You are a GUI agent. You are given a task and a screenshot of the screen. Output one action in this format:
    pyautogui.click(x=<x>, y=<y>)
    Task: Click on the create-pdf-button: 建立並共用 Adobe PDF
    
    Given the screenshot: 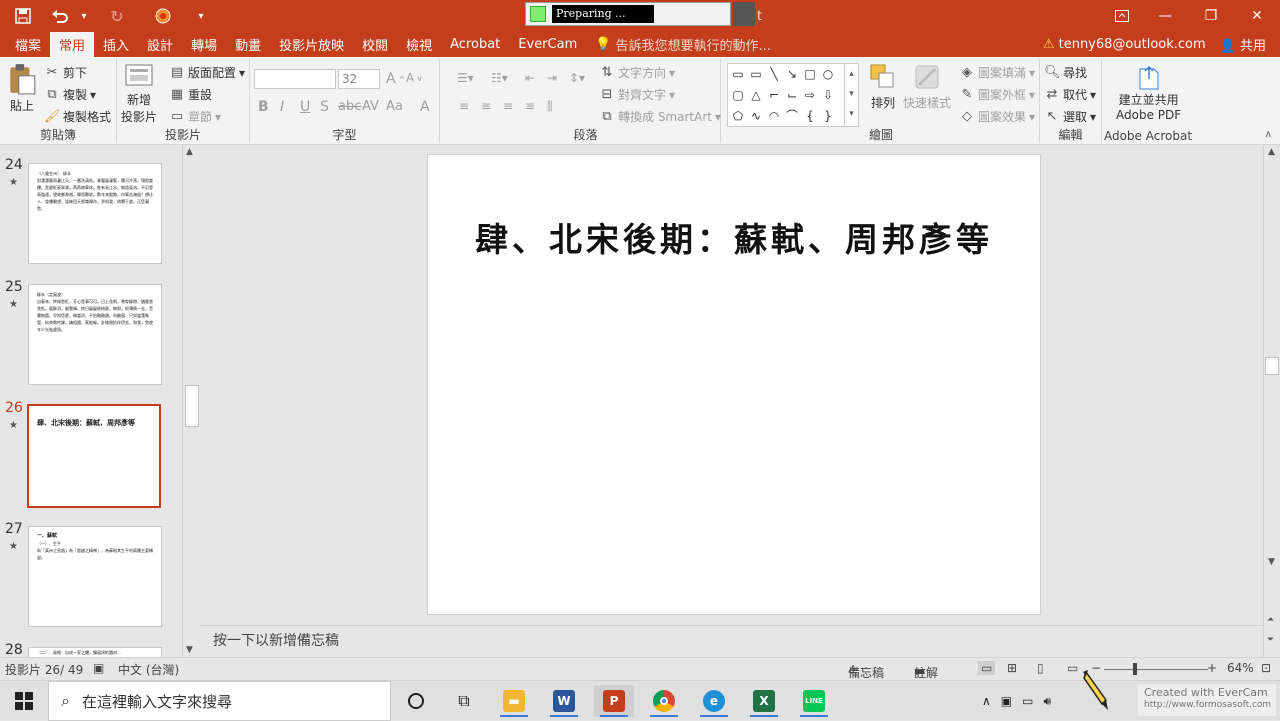 What is the action you would take?
    pyautogui.click(x=1148, y=92)
    